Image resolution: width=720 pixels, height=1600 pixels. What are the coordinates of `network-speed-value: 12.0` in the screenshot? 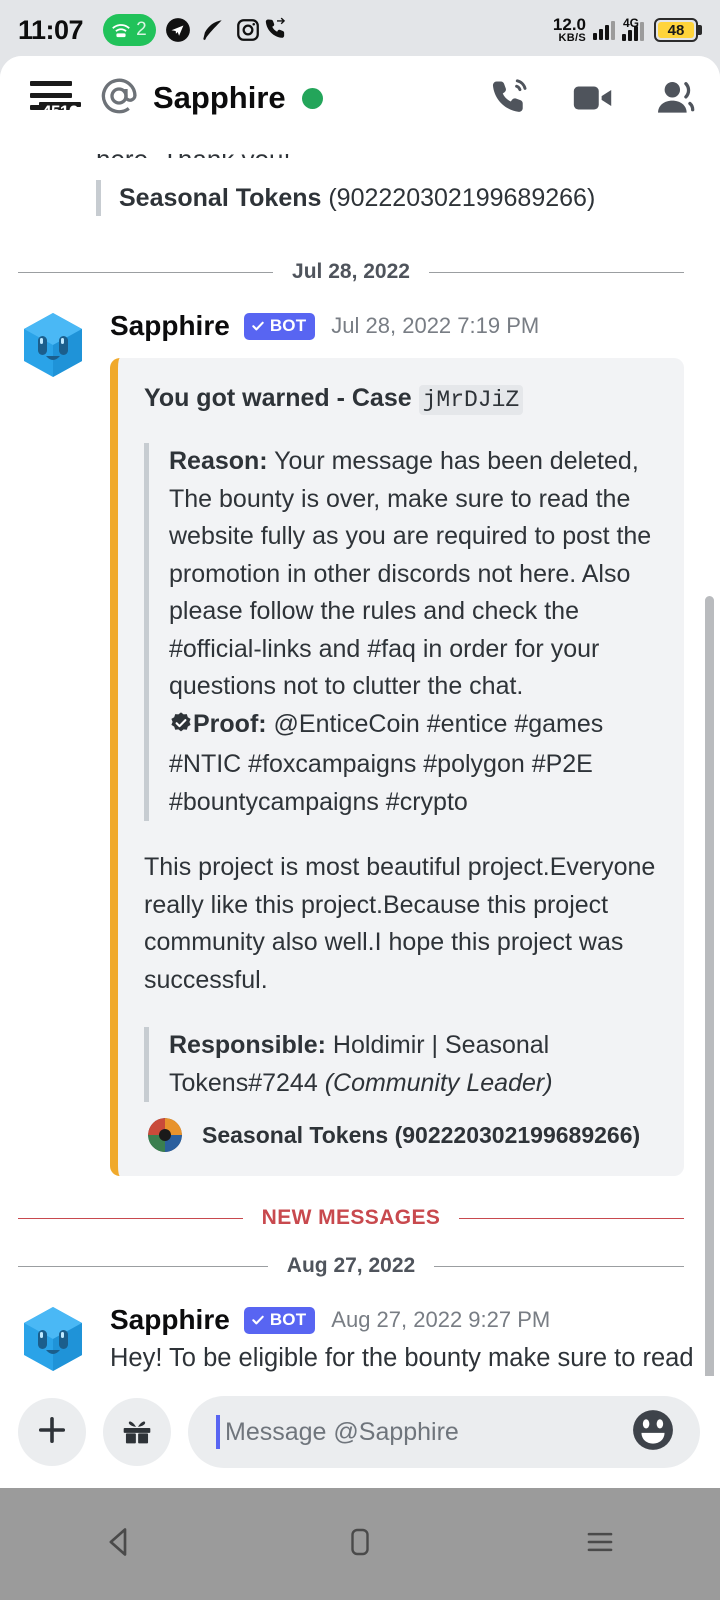 It's located at (569, 24).